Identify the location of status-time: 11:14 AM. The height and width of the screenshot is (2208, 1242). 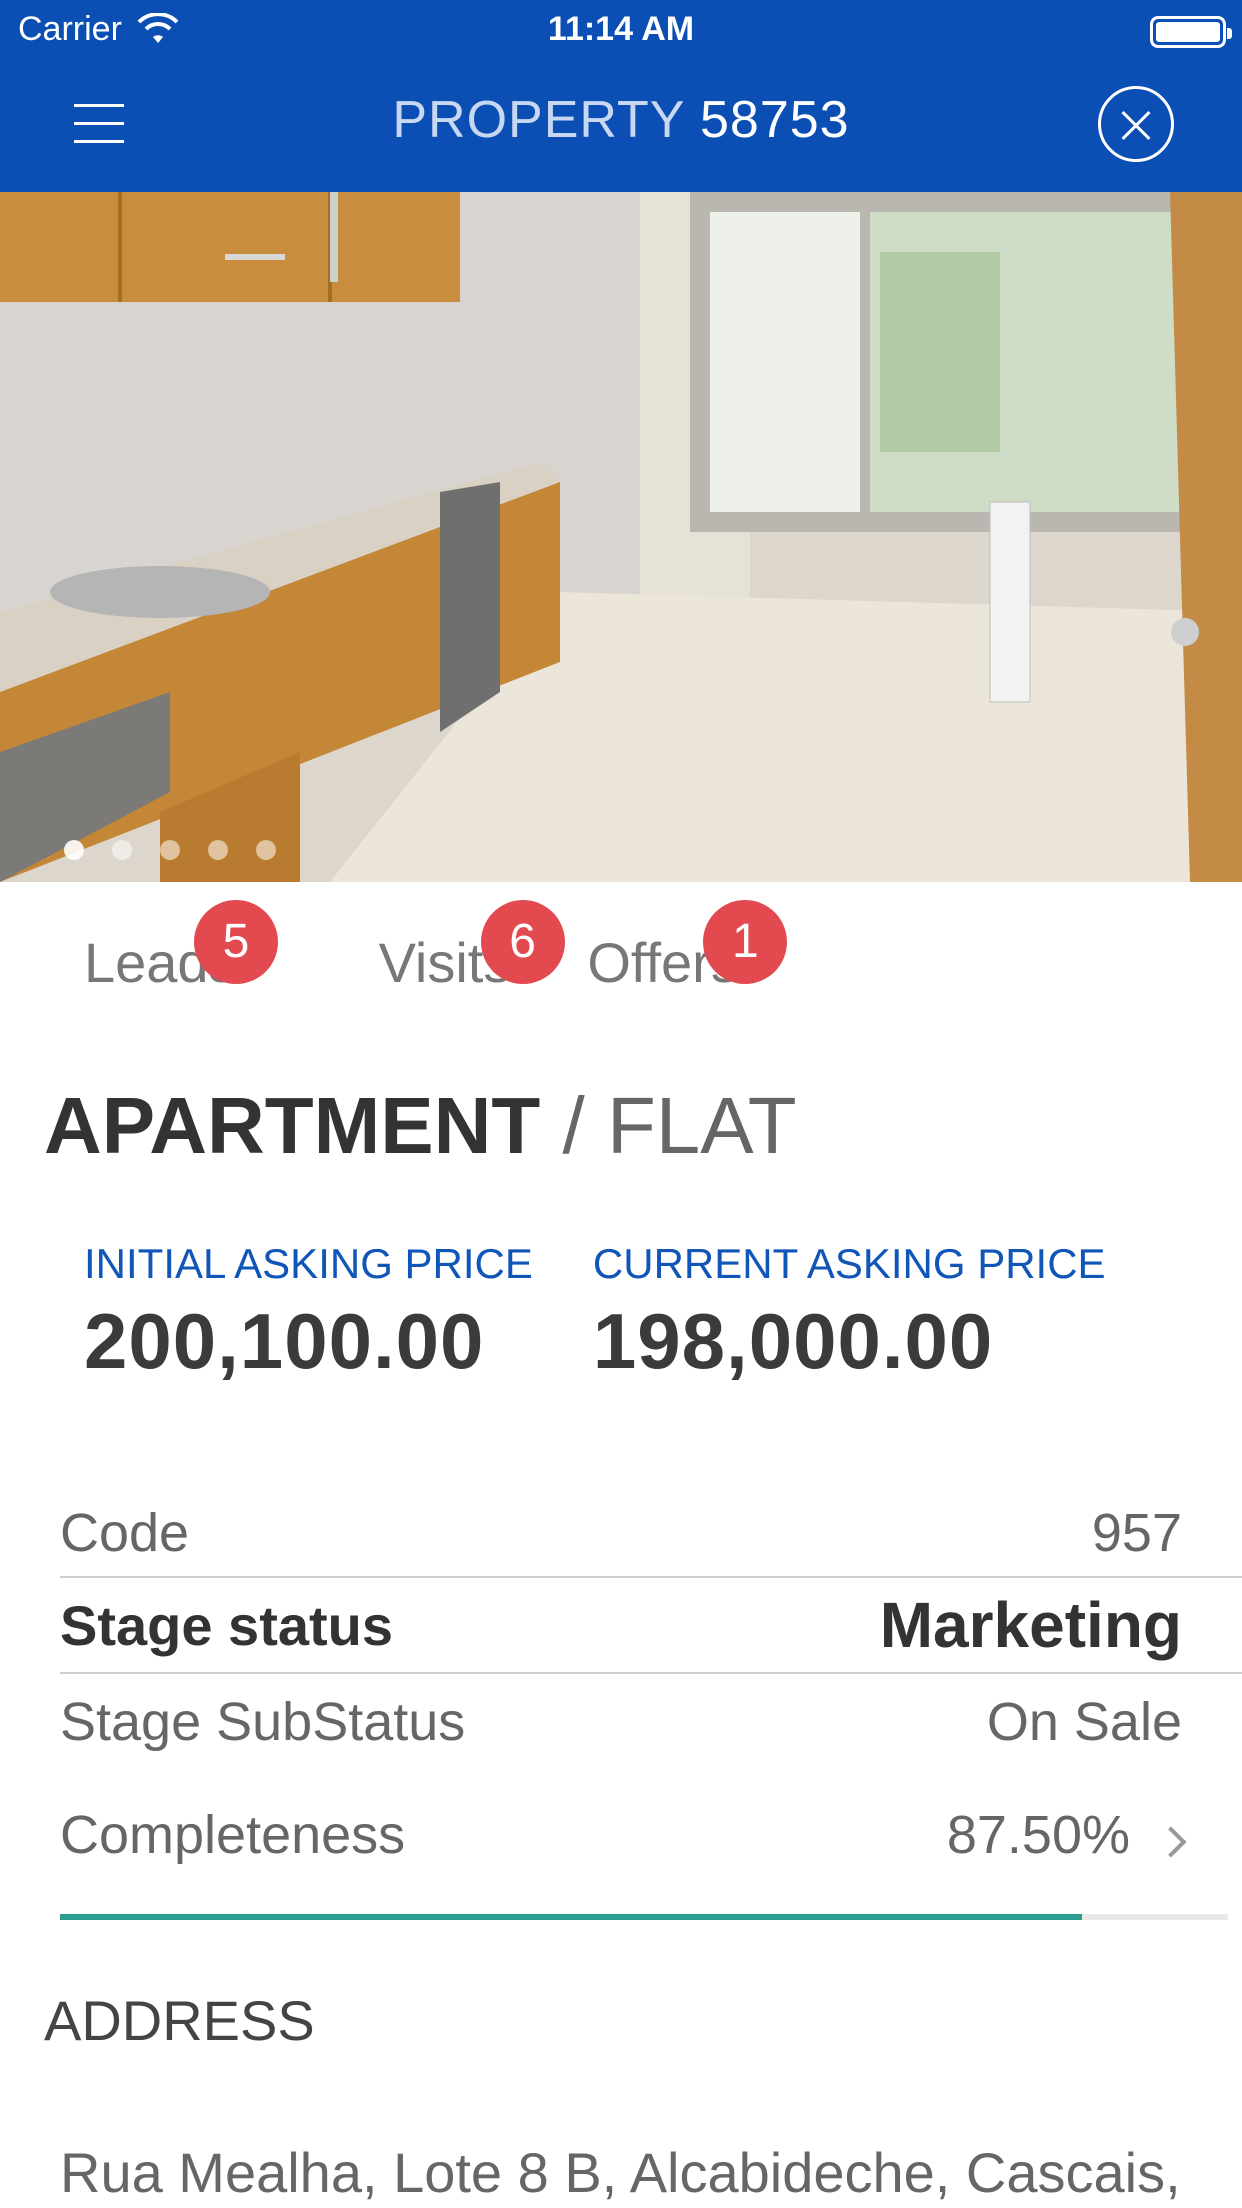
(621, 29).